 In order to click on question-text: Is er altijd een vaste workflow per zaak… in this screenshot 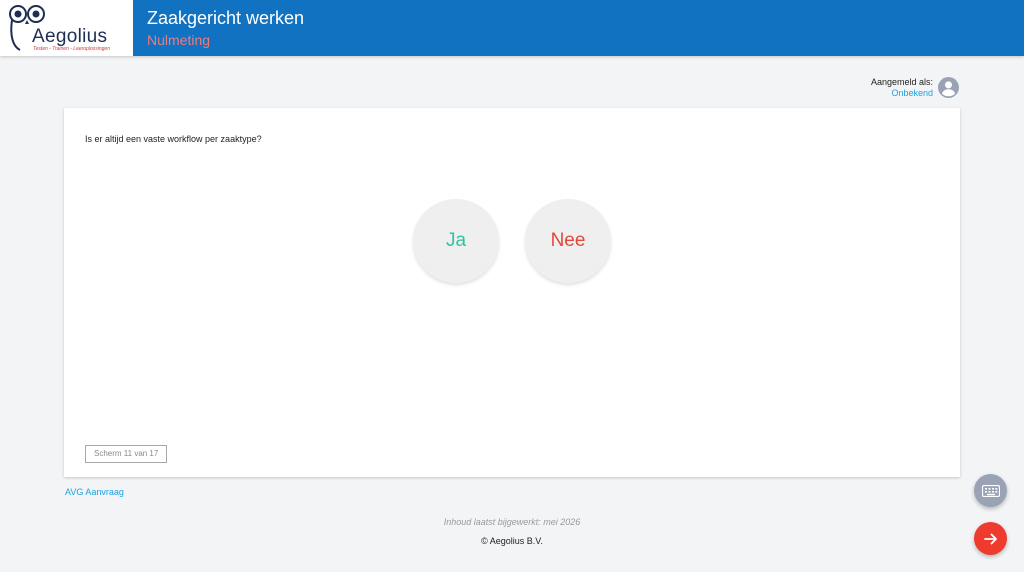, I will do `click(173, 139)`.